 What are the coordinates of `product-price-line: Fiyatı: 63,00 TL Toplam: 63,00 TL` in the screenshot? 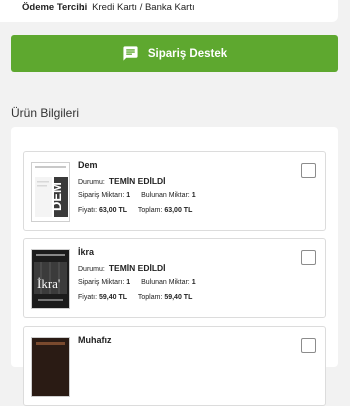 It's located at (135, 210).